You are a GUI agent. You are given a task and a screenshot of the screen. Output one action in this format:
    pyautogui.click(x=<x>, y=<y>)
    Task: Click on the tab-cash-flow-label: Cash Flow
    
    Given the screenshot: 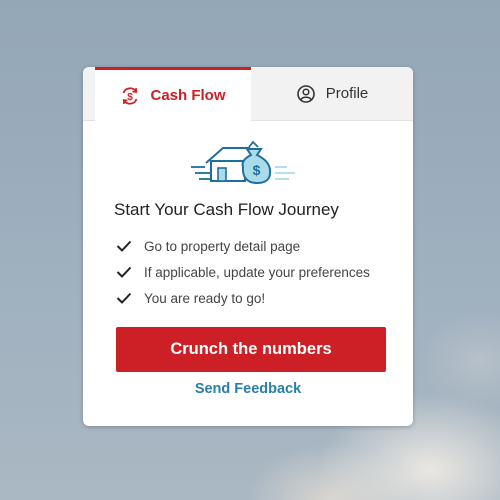 What is the action you would take?
    pyautogui.click(x=188, y=95)
    